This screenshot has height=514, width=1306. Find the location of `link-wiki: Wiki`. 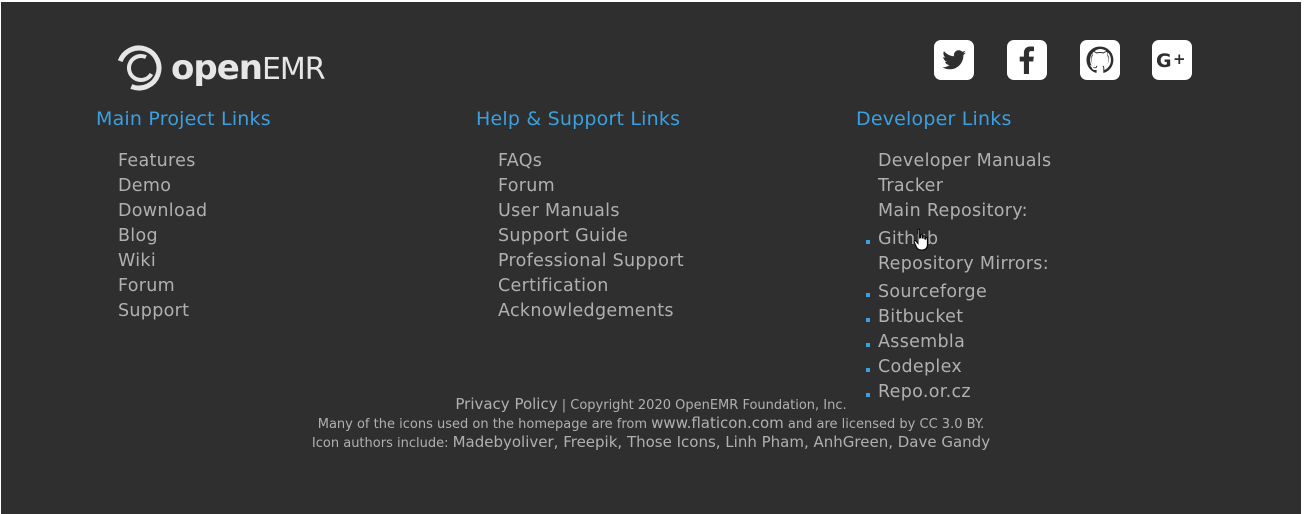

link-wiki: Wiki is located at coordinates (194, 261).